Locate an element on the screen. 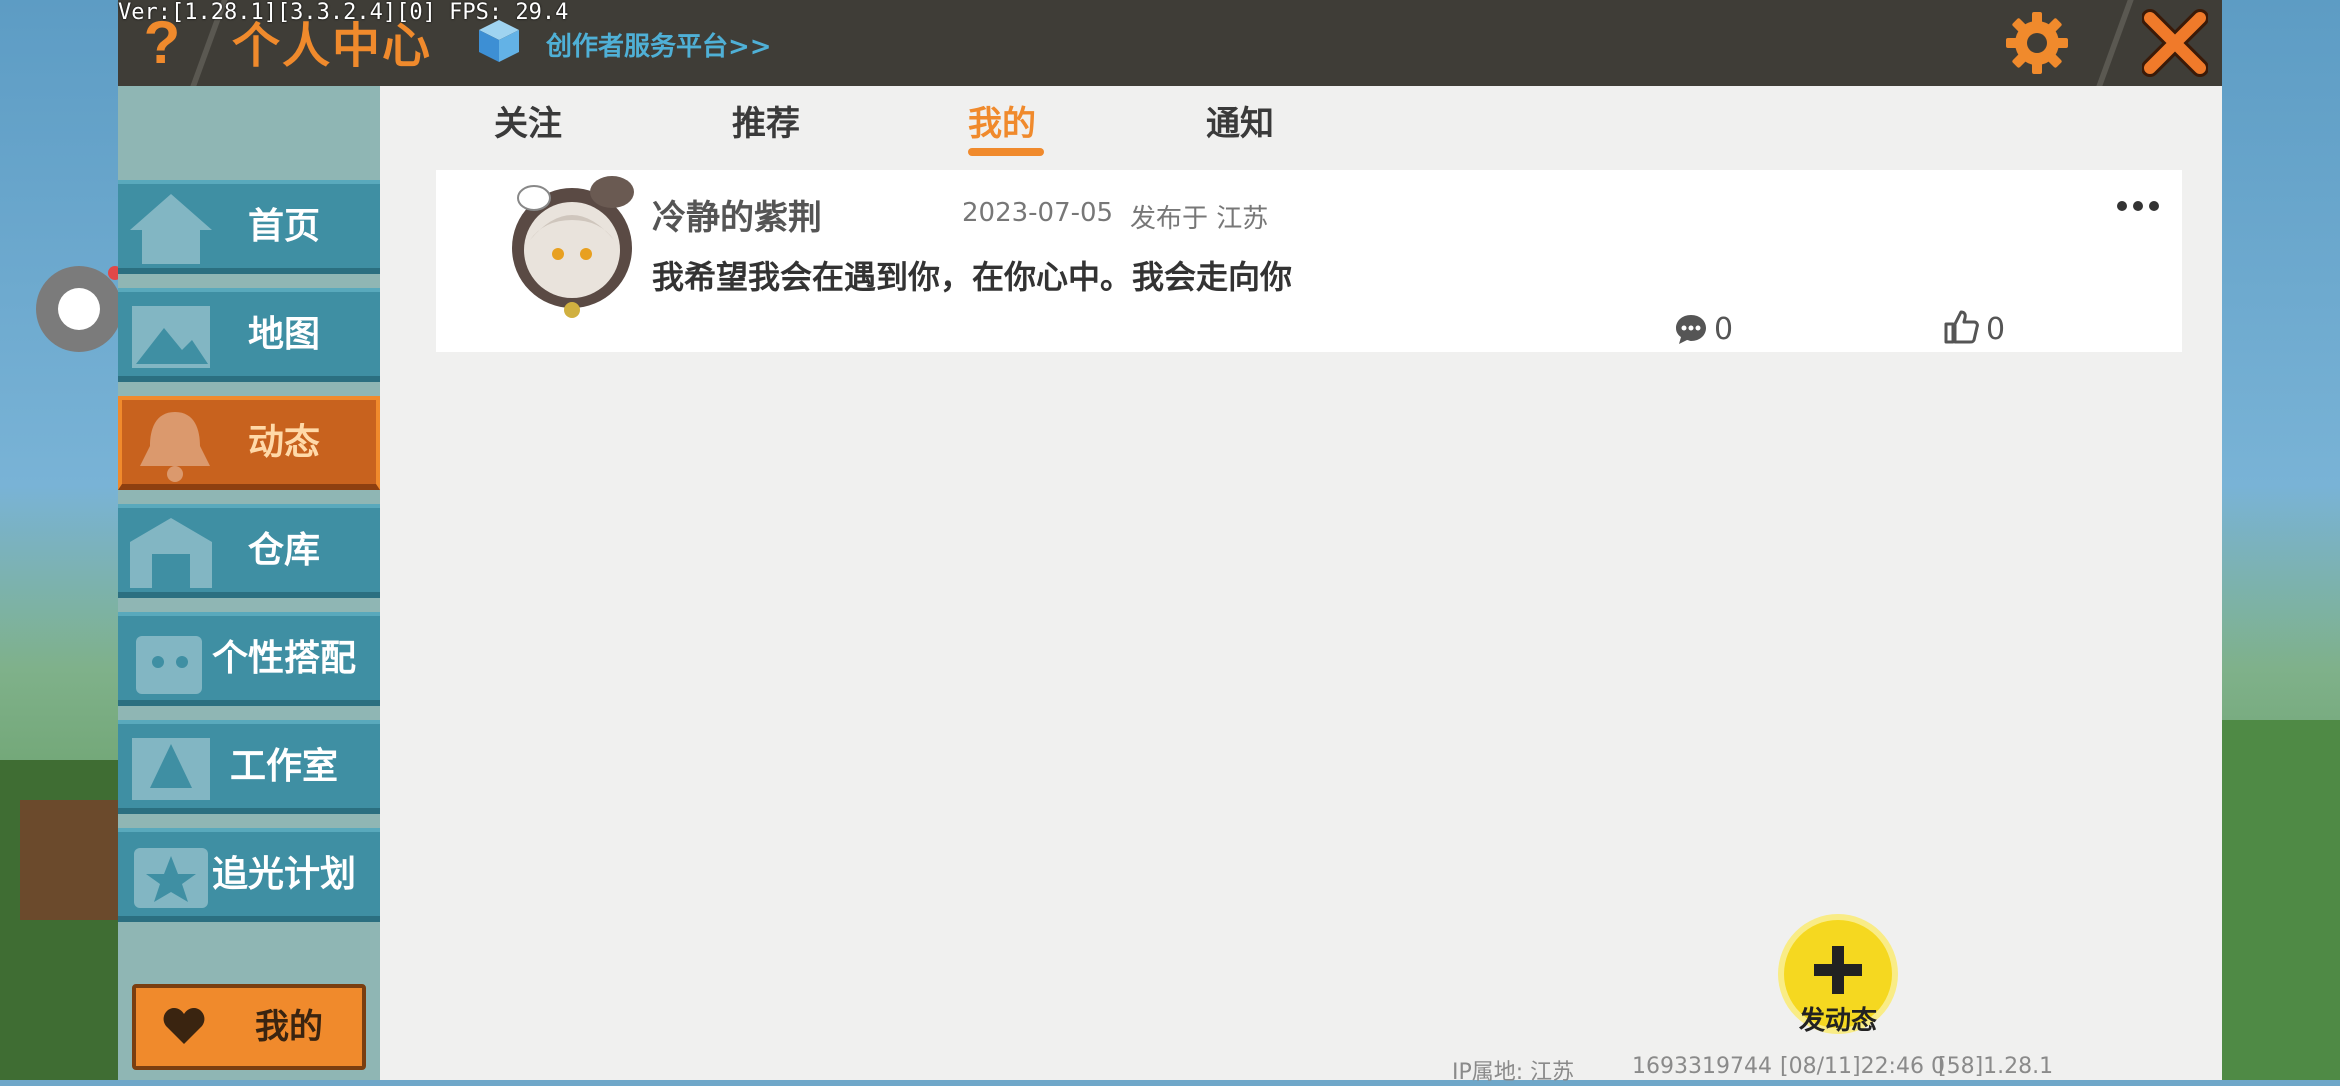 The width and height of the screenshot is (2340, 1086). sidebar-item-feed: 动态 is located at coordinates (249, 443).